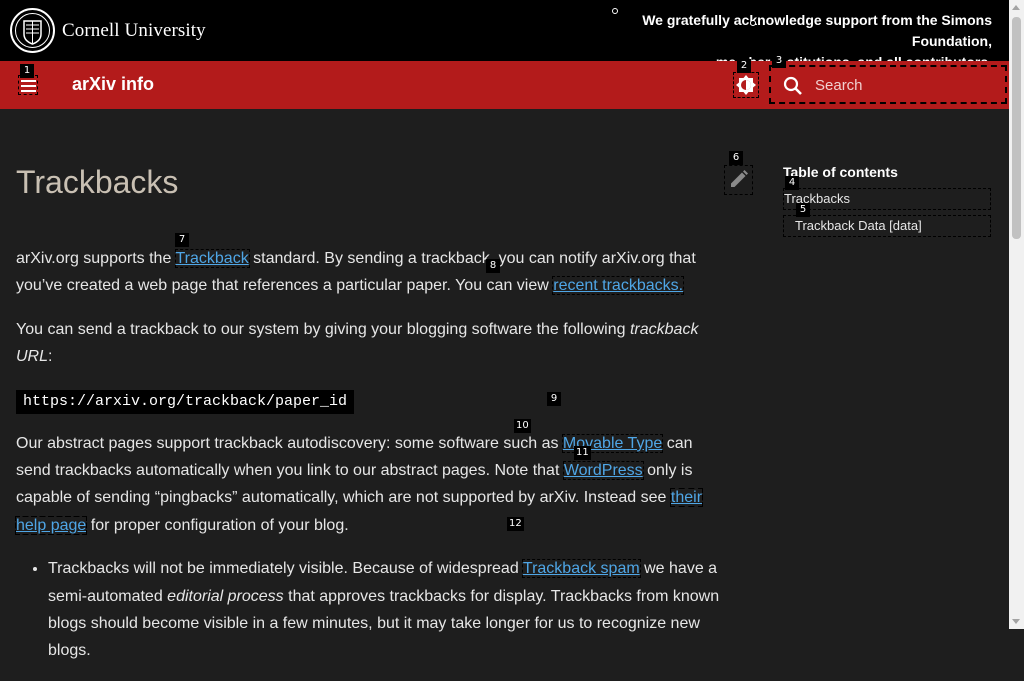  I want to click on scroll-thumb, so click(1016, 128).